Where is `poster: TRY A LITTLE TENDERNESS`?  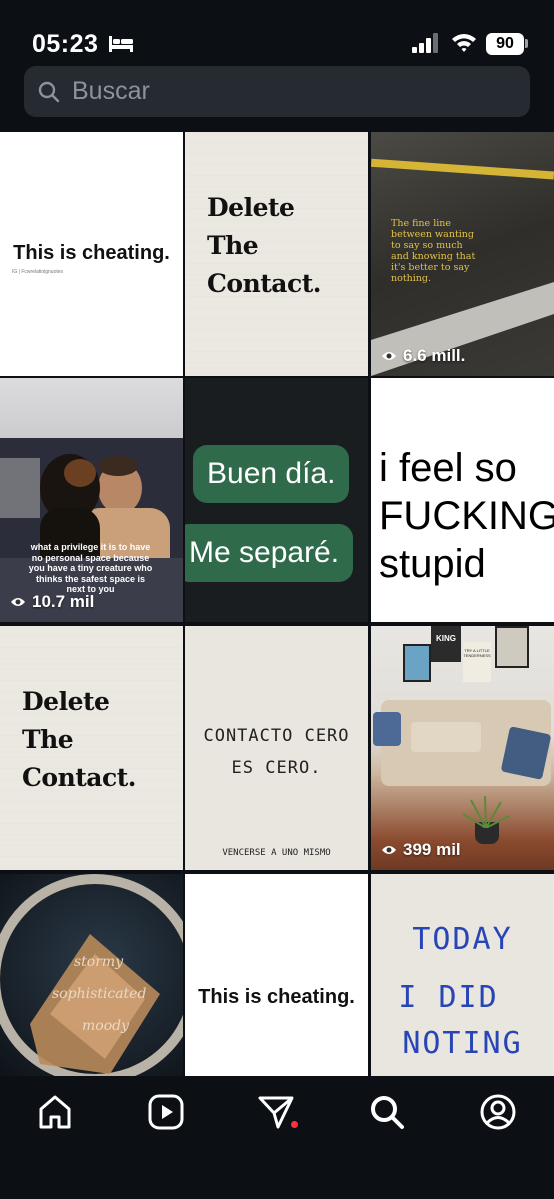 poster: TRY A LITTLE TENDERNESS is located at coordinates (477, 662).